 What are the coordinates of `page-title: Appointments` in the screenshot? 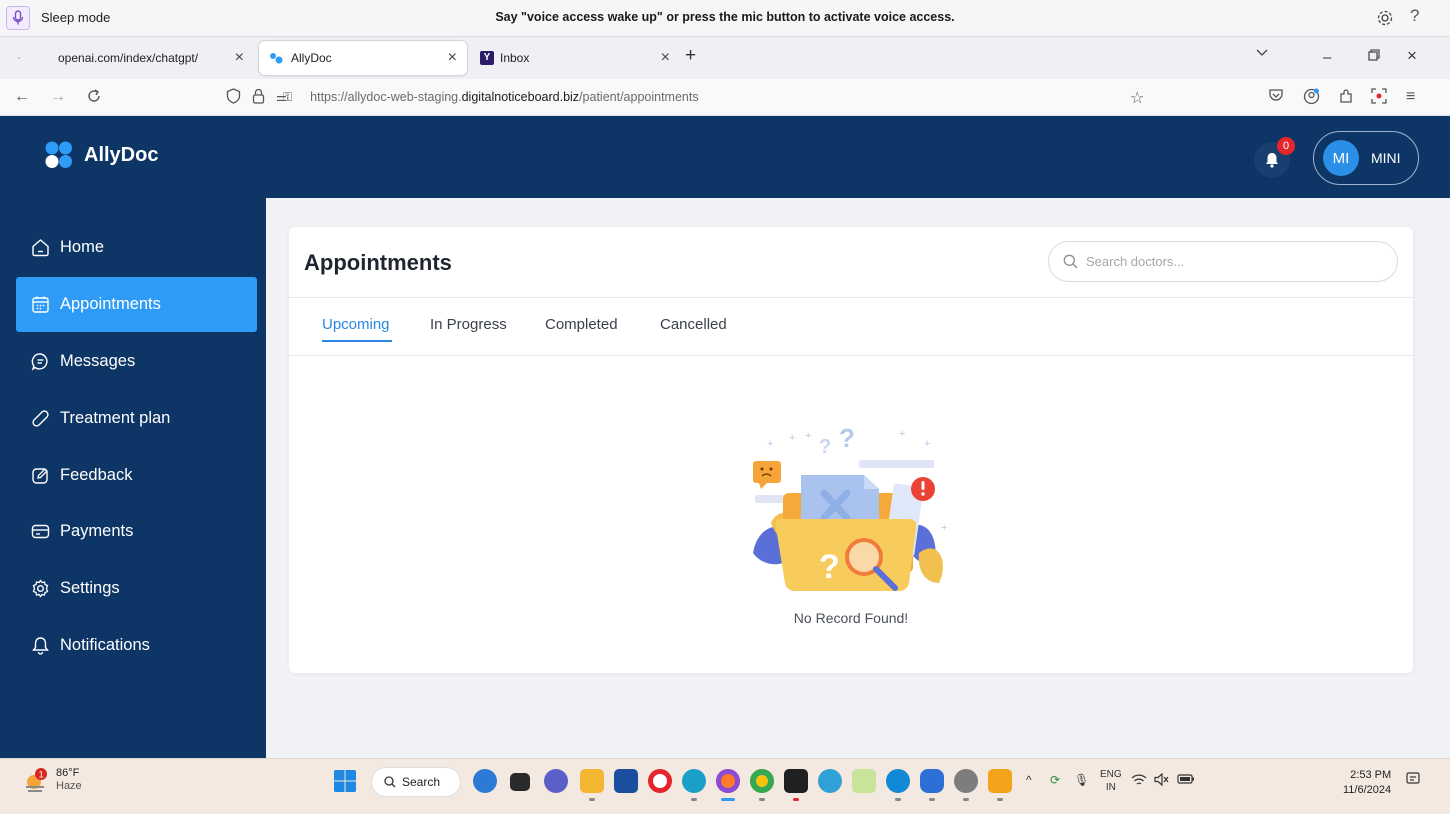 It's located at (378, 262).